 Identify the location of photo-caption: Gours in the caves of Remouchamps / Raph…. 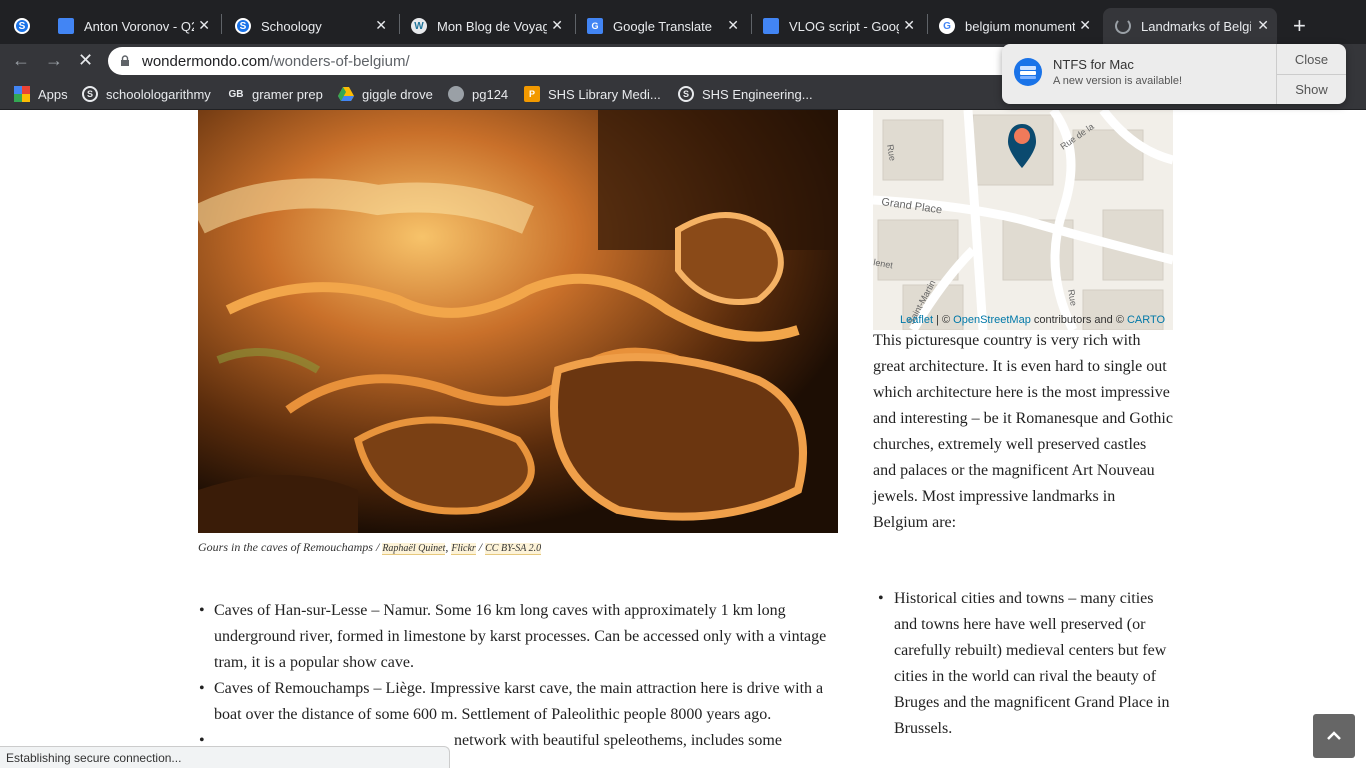
(370, 547).